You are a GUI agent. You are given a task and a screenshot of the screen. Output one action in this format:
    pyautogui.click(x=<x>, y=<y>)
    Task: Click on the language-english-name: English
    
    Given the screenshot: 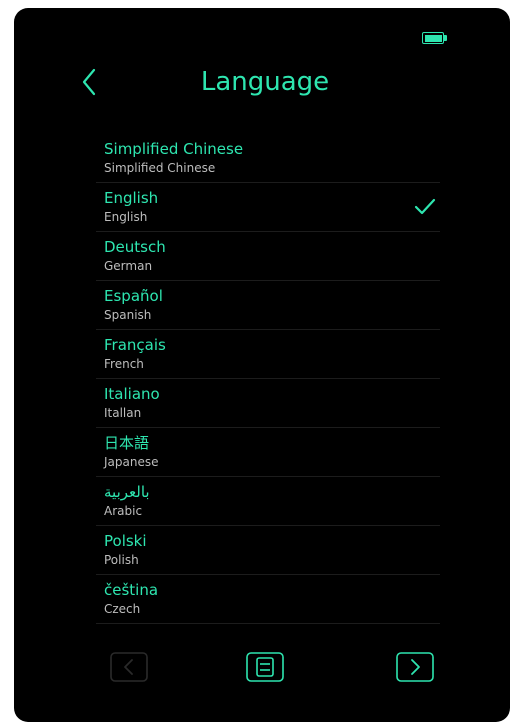 What is the action you would take?
    pyautogui.click(x=126, y=217)
    